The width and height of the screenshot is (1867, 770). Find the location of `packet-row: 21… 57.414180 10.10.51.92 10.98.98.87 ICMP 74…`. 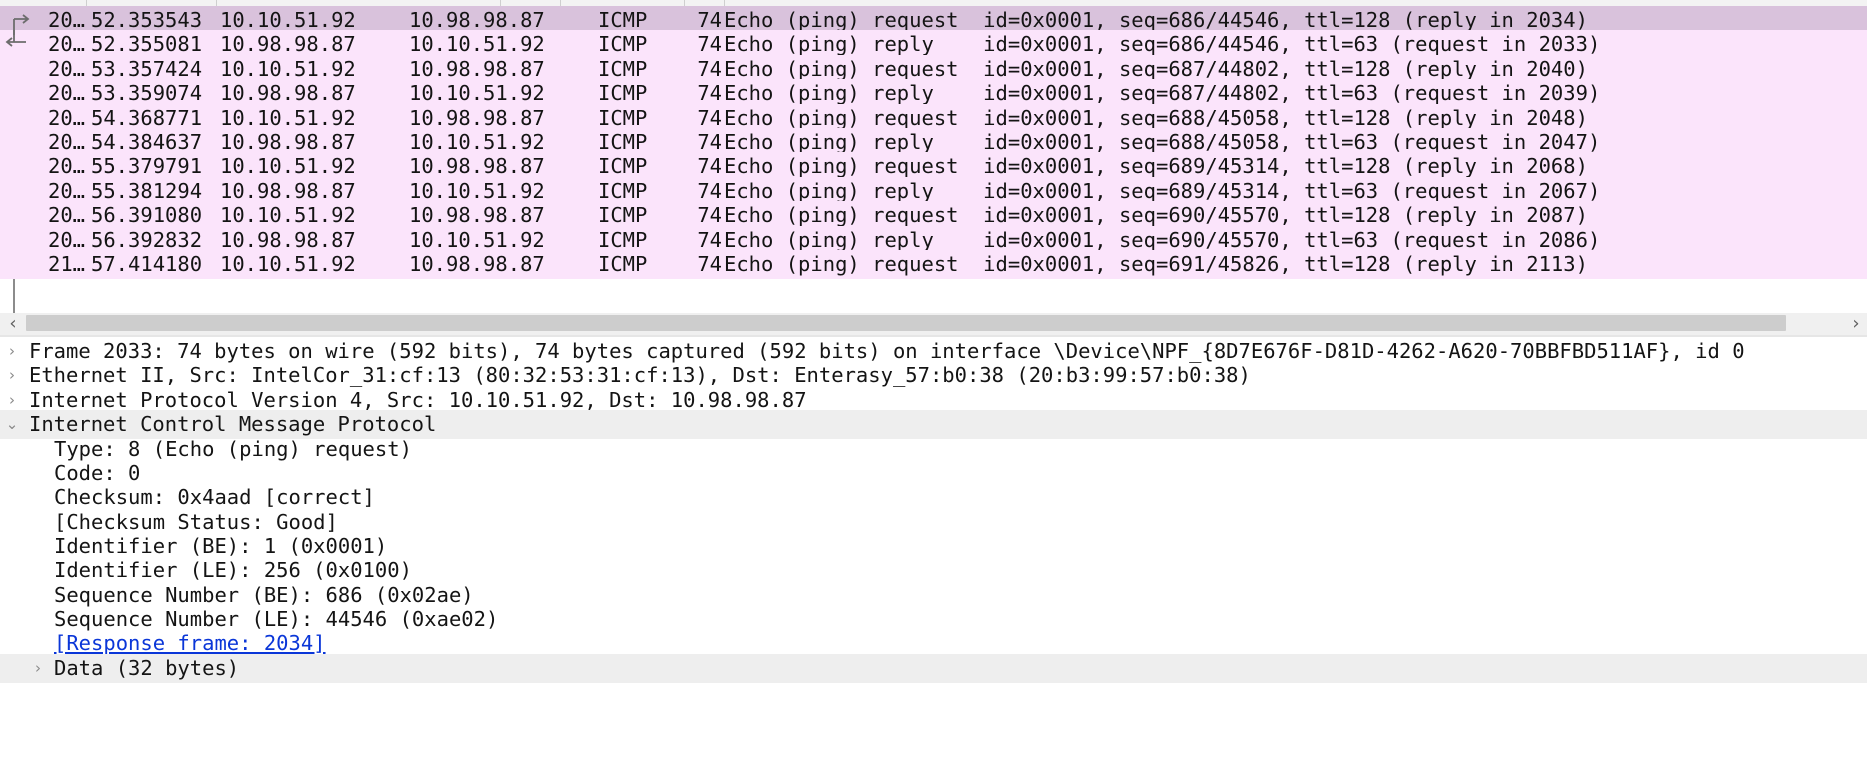

packet-row: 21… 57.414180 10.10.51.92 10.98.98.87 ICMP 74… is located at coordinates (933, 264).